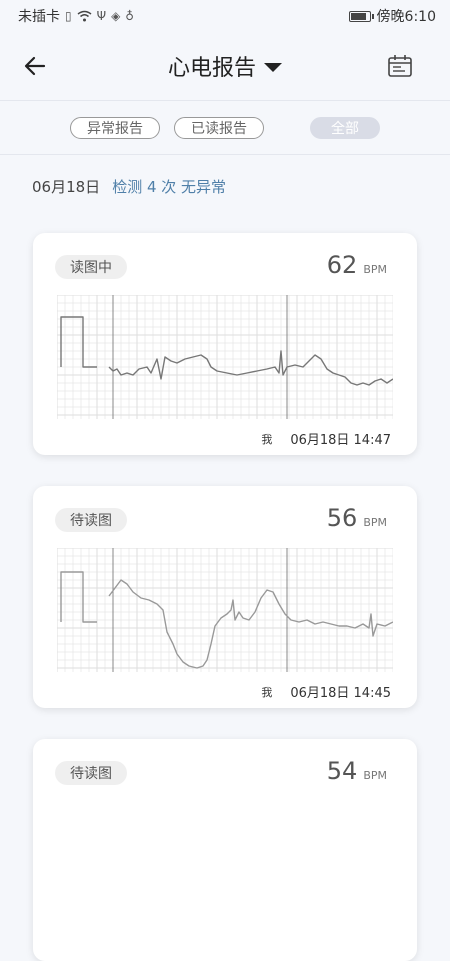  Describe the element at coordinates (361, 16) in the screenshot. I see `battery-icon` at that location.